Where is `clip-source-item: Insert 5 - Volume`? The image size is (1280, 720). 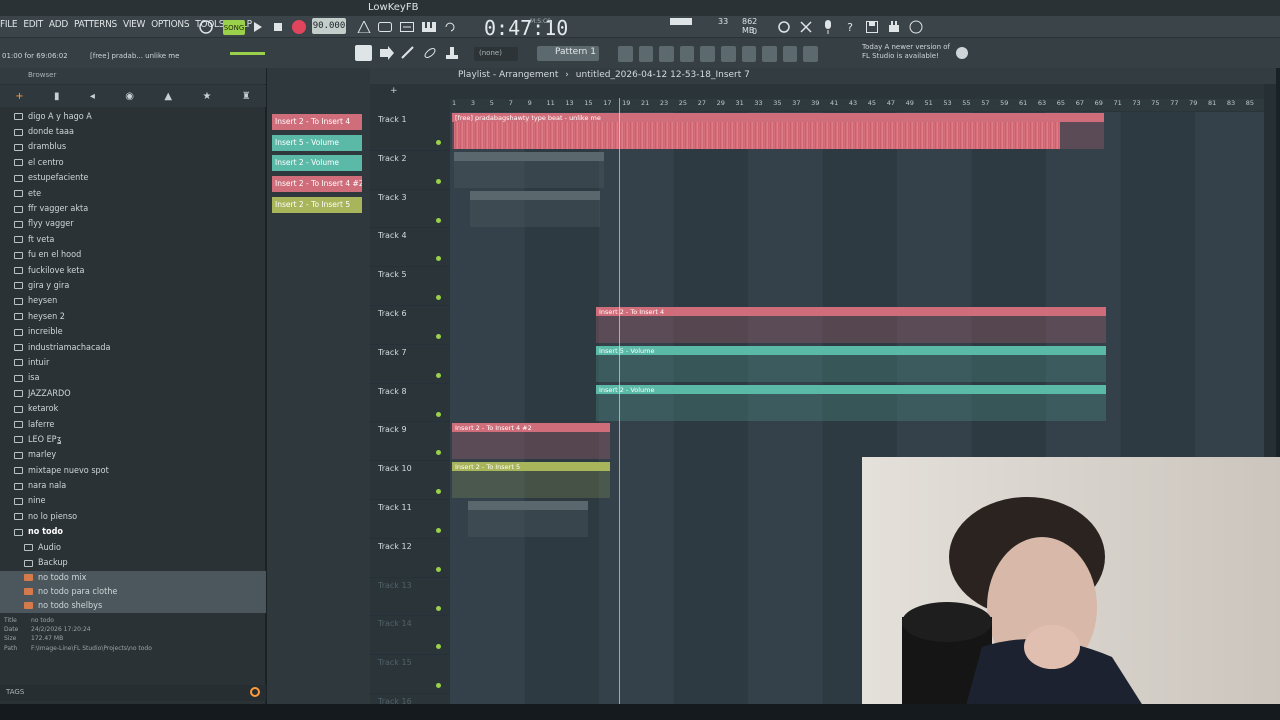
clip-source-item: Insert 5 - Volume is located at coordinates (317, 142).